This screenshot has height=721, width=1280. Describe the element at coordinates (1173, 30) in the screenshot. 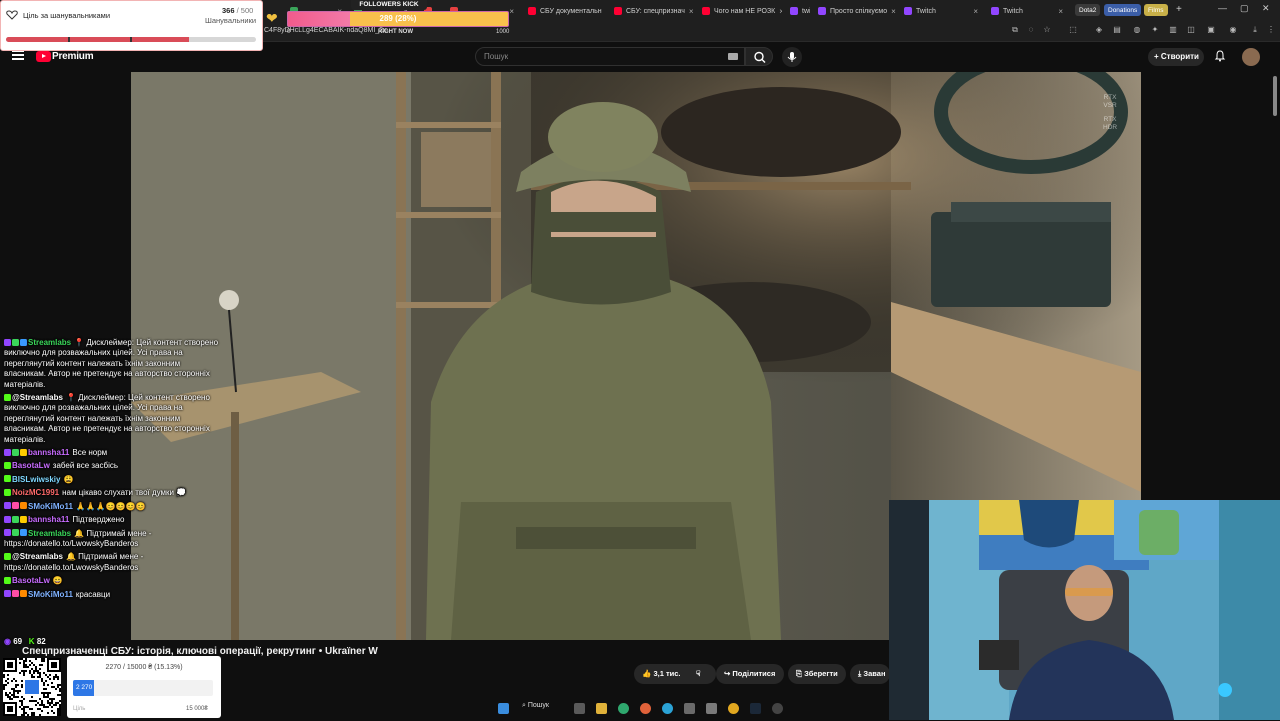

I see `extension-icon-6: ▥` at that location.